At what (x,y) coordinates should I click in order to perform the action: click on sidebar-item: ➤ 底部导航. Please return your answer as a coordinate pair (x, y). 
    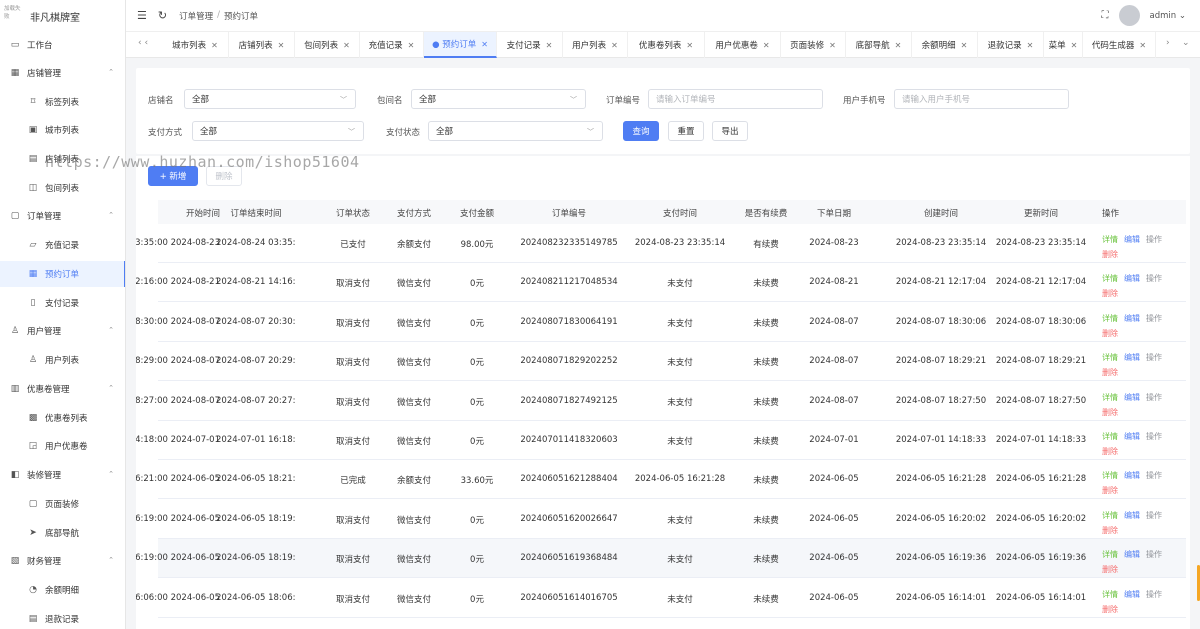
    Looking at the image, I should click on (62, 533).